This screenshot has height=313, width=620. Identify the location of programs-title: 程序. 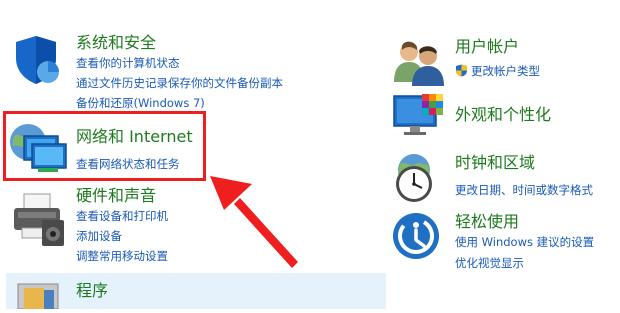
(92, 291).